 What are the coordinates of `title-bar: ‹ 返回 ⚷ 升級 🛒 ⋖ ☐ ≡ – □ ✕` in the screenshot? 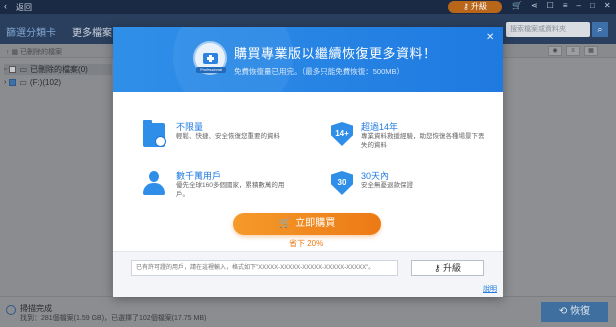 It's located at (308, 7).